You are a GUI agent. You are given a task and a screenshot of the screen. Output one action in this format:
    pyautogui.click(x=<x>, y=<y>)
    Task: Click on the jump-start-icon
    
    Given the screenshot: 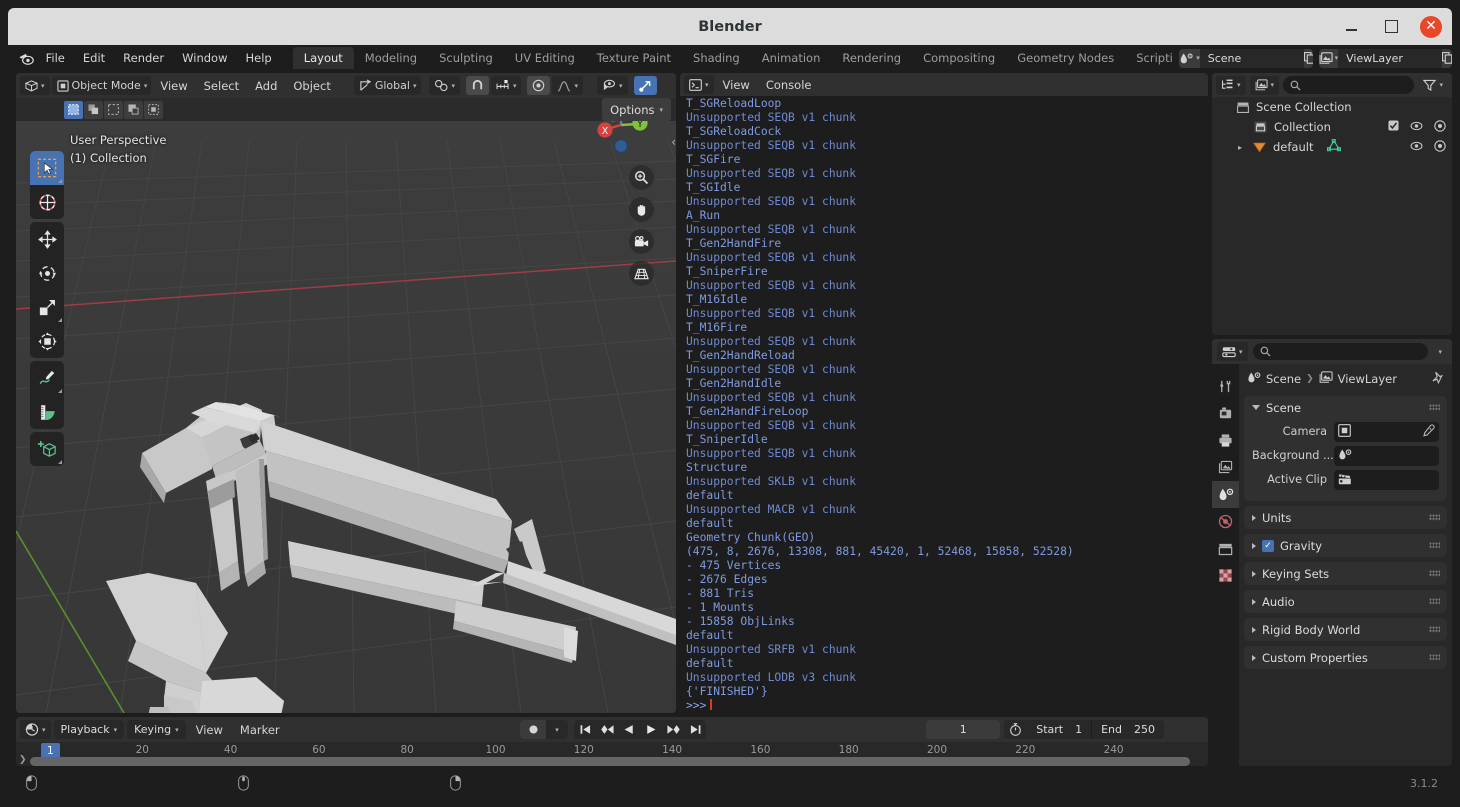 What is the action you would take?
    pyautogui.click(x=585, y=729)
    